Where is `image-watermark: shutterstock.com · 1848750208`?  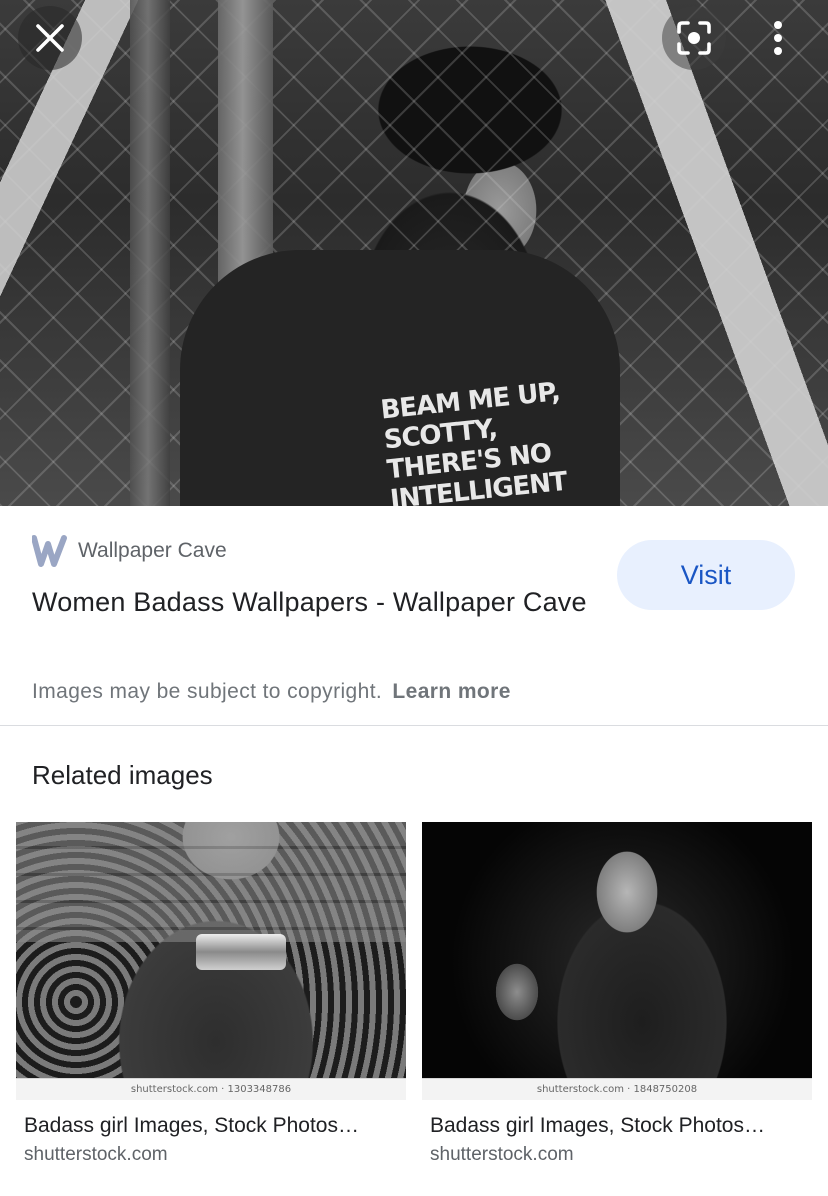
image-watermark: shutterstock.com · 1848750208 is located at coordinates (617, 1089).